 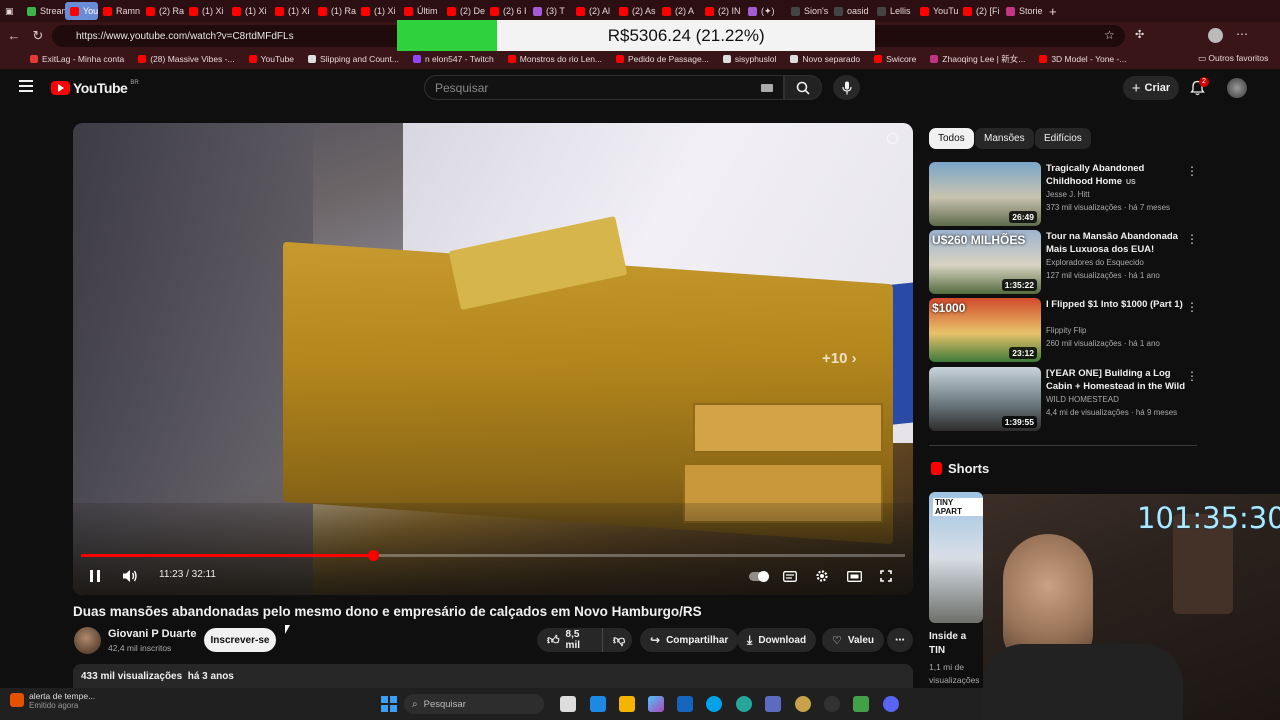 I want to click on search-input: Pesquisar, so click(x=604, y=87).